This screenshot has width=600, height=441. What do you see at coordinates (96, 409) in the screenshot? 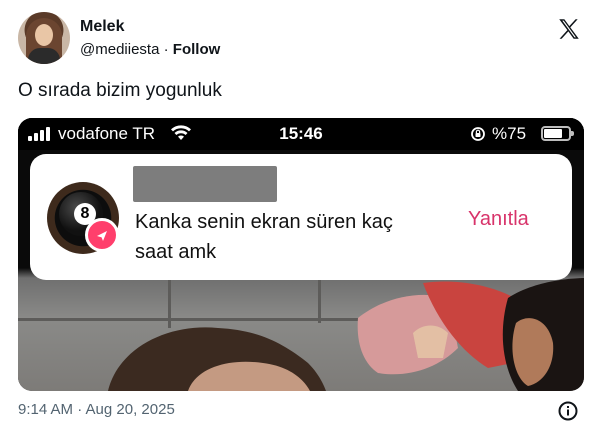
I see `tweet-timestamp: 9:14 AM · Aug 20, 2025` at bounding box center [96, 409].